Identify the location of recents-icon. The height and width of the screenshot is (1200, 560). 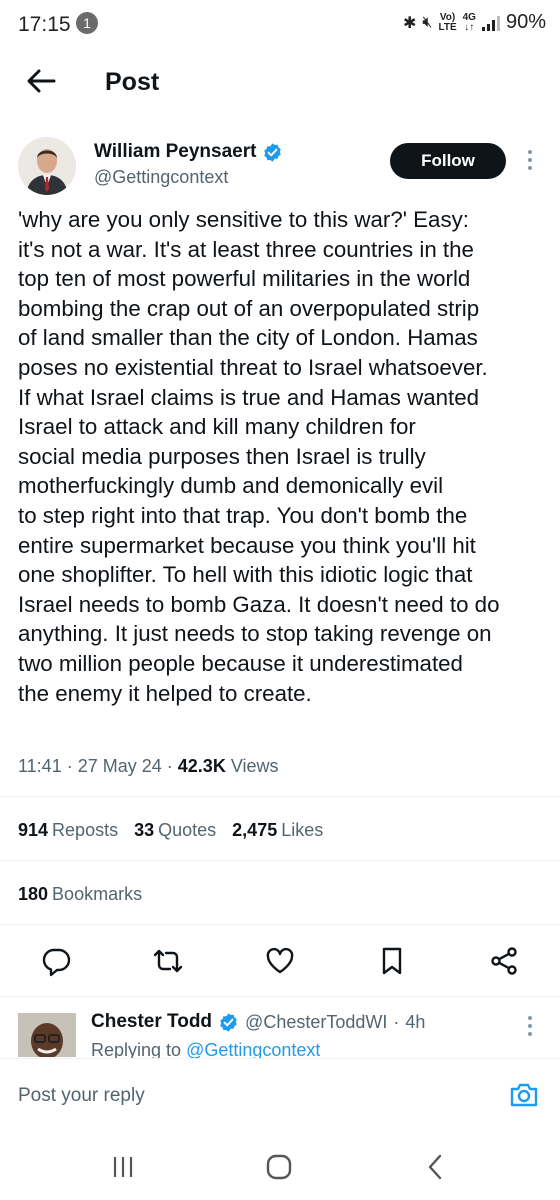
(123, 1167).